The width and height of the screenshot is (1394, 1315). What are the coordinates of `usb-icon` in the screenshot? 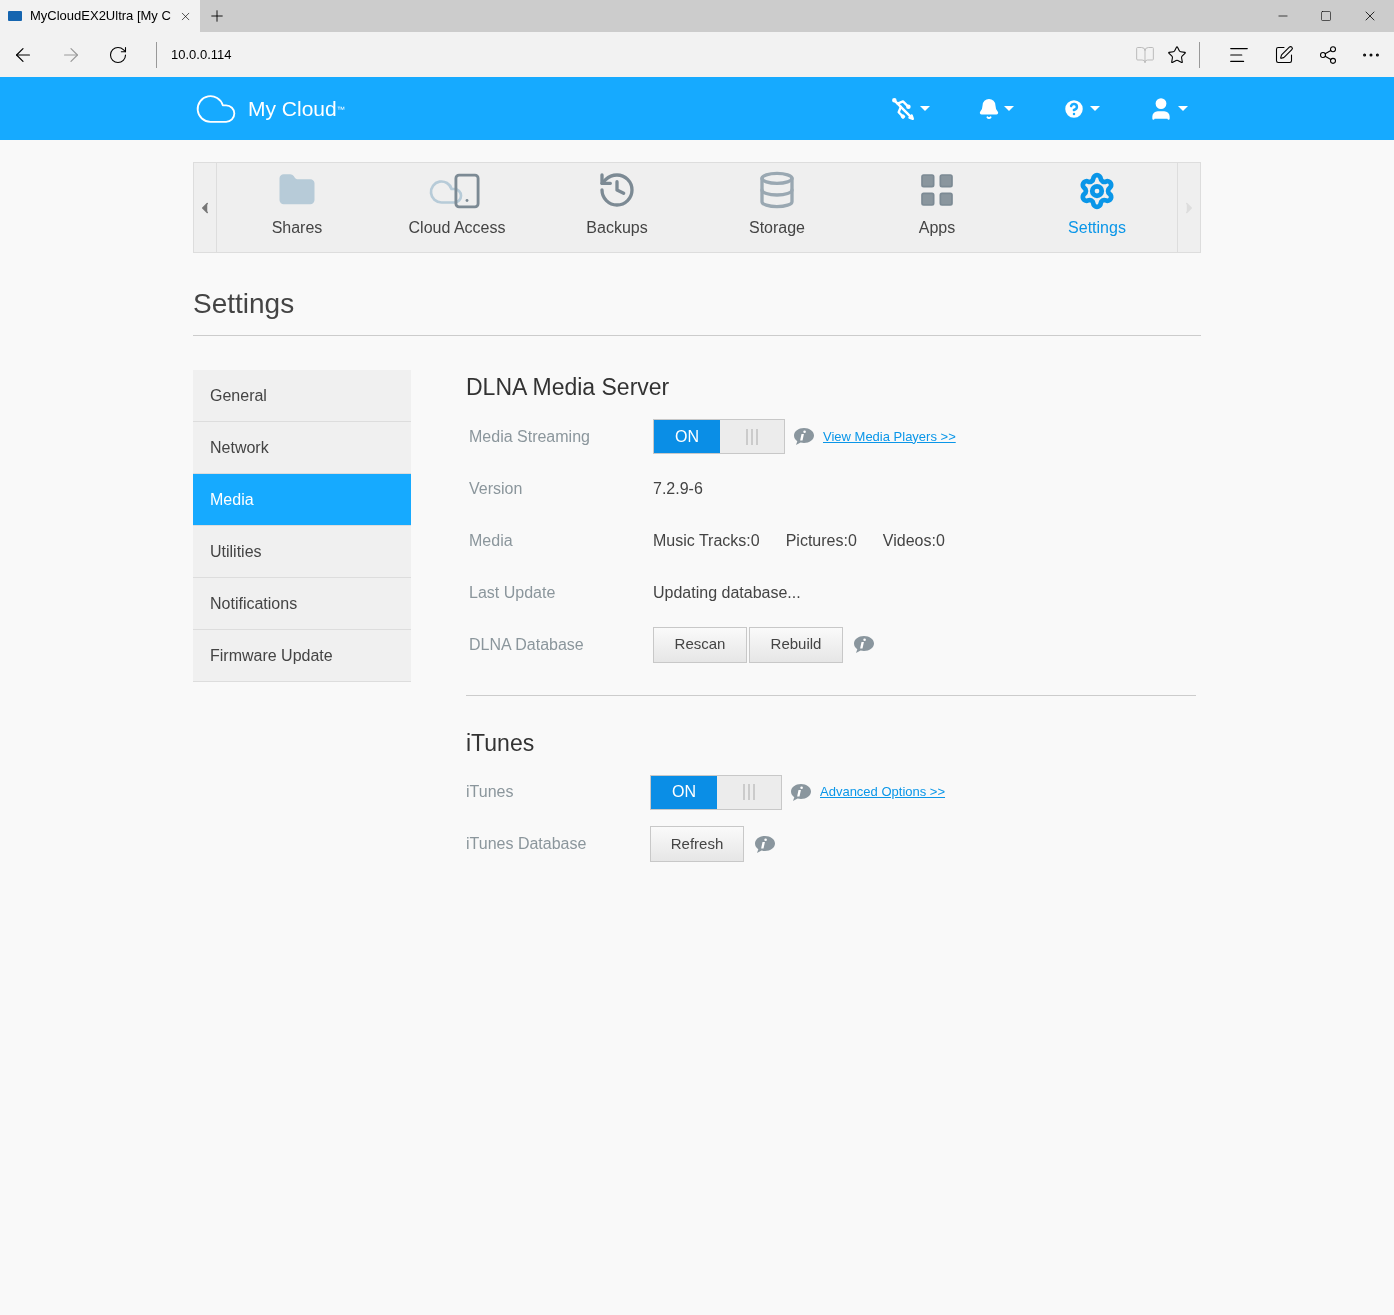 It's located at (903, 108).